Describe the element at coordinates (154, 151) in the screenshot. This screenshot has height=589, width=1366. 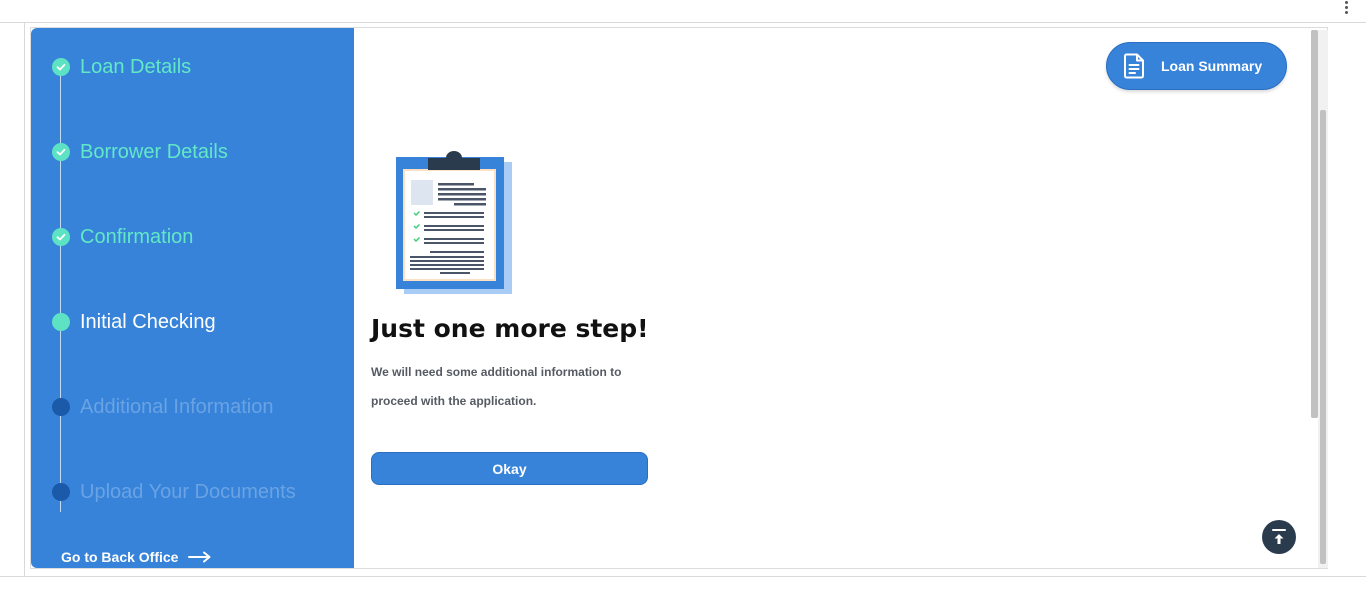
I see `step-label: Borrower Details` at that location.